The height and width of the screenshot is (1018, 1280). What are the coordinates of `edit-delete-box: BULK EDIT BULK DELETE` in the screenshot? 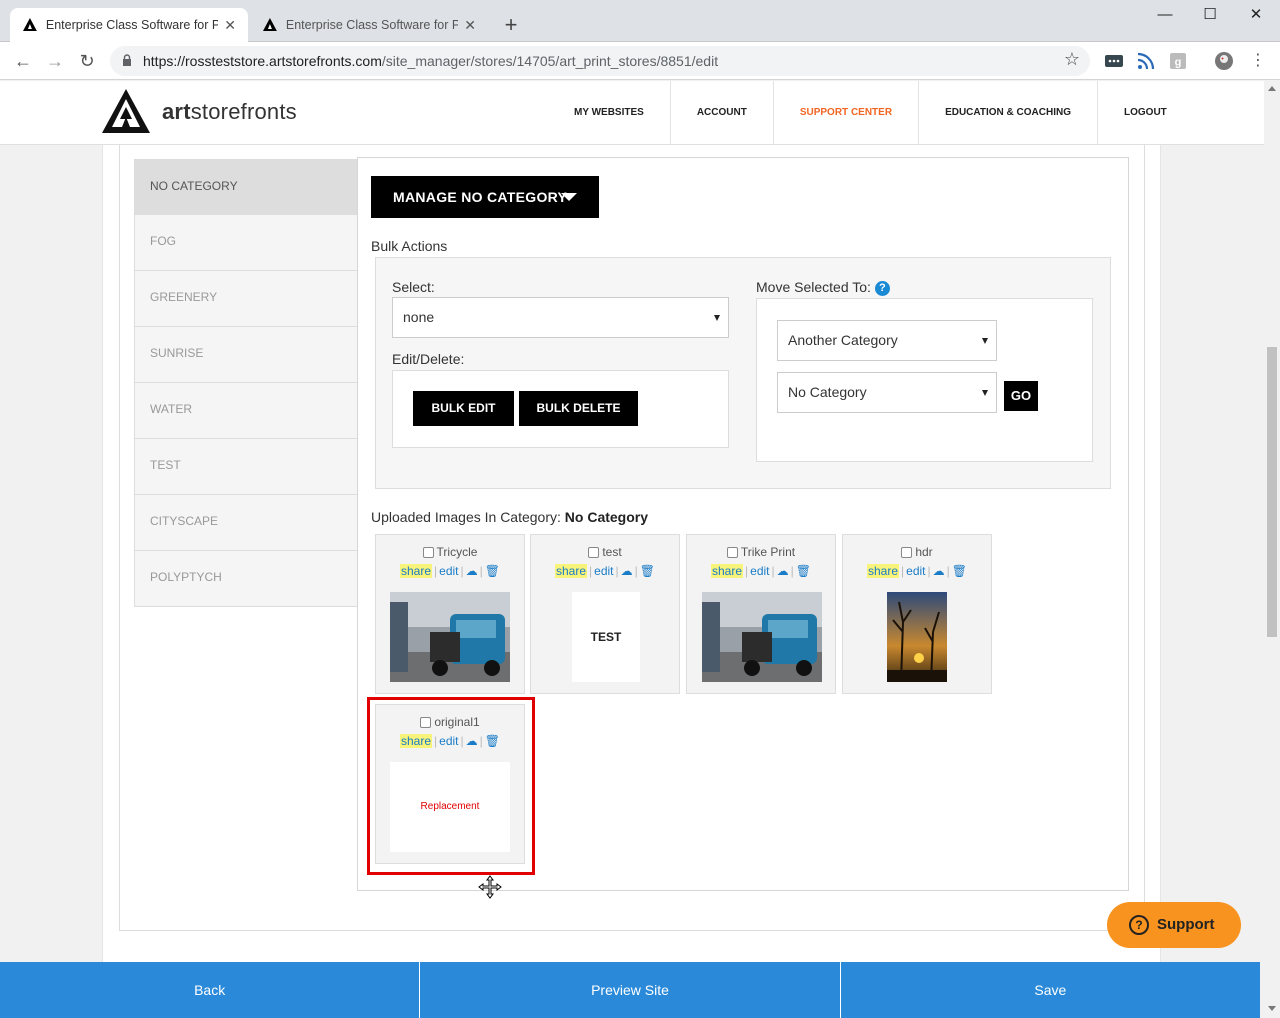 It's located at (560, 409).